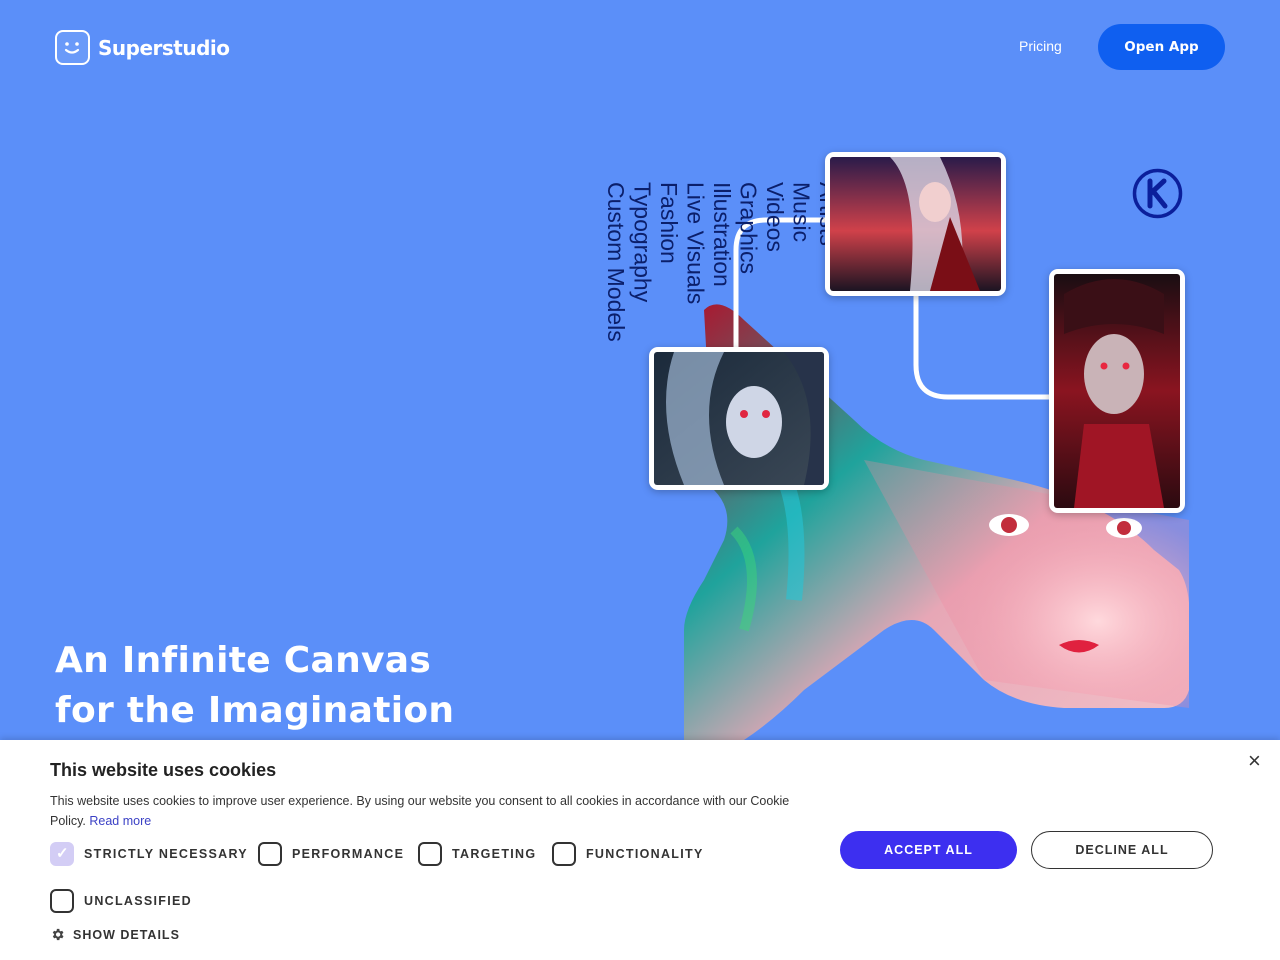  Describe the element at coordinates (348, 854) in the screenshot. I see `checkbox-label: PERFORMANCE` at that location.